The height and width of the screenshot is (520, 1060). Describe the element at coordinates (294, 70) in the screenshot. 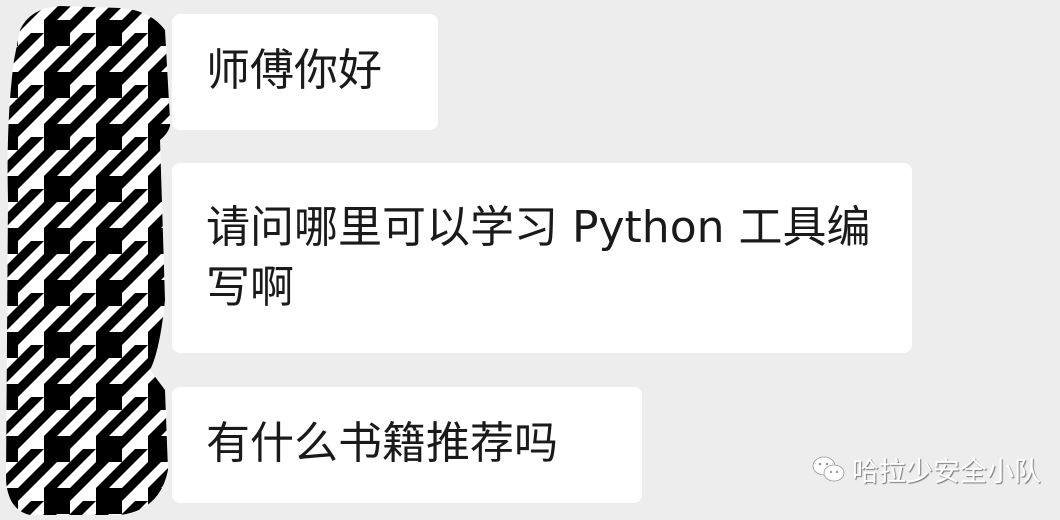

I see `message-text: 师傅你好` at that location.